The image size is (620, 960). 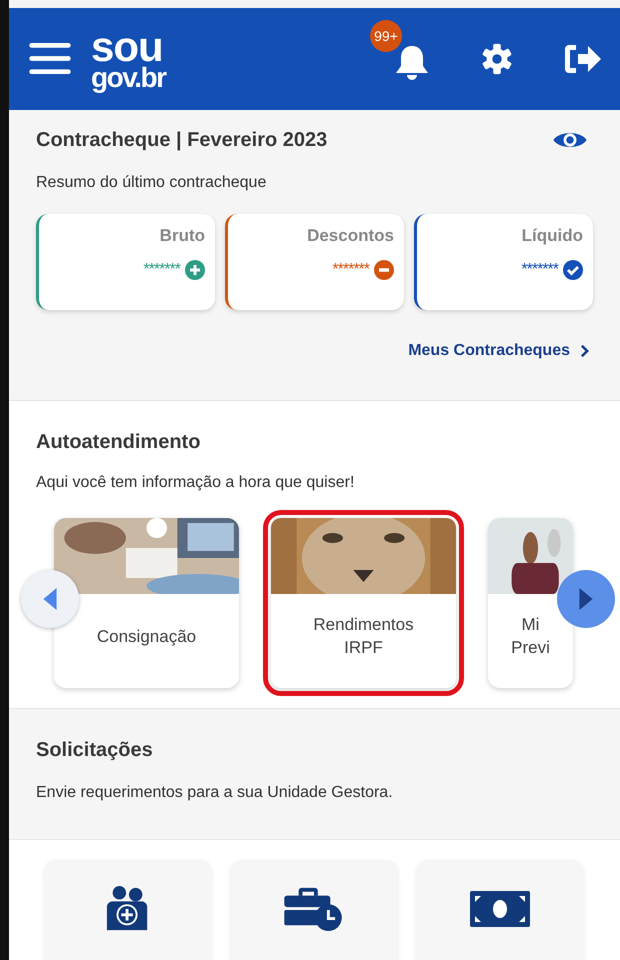 What do you see at coordinates (350, 236) in the screenshot?
I see `card-label: Descontos` at bounding box center [350, 236].